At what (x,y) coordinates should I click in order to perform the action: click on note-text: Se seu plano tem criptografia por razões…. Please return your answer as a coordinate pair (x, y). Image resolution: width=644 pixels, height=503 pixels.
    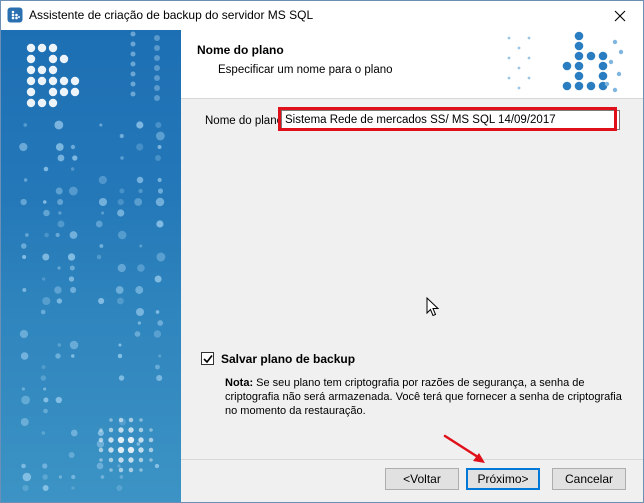
    Looking at the image, I should click on (423, 397).